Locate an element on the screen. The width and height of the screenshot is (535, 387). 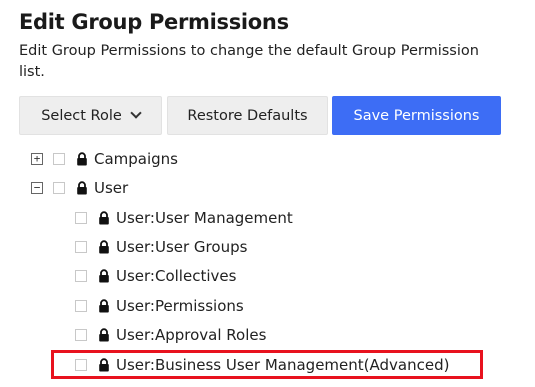
chevron-down-icon is located at coordinates (136, 112).